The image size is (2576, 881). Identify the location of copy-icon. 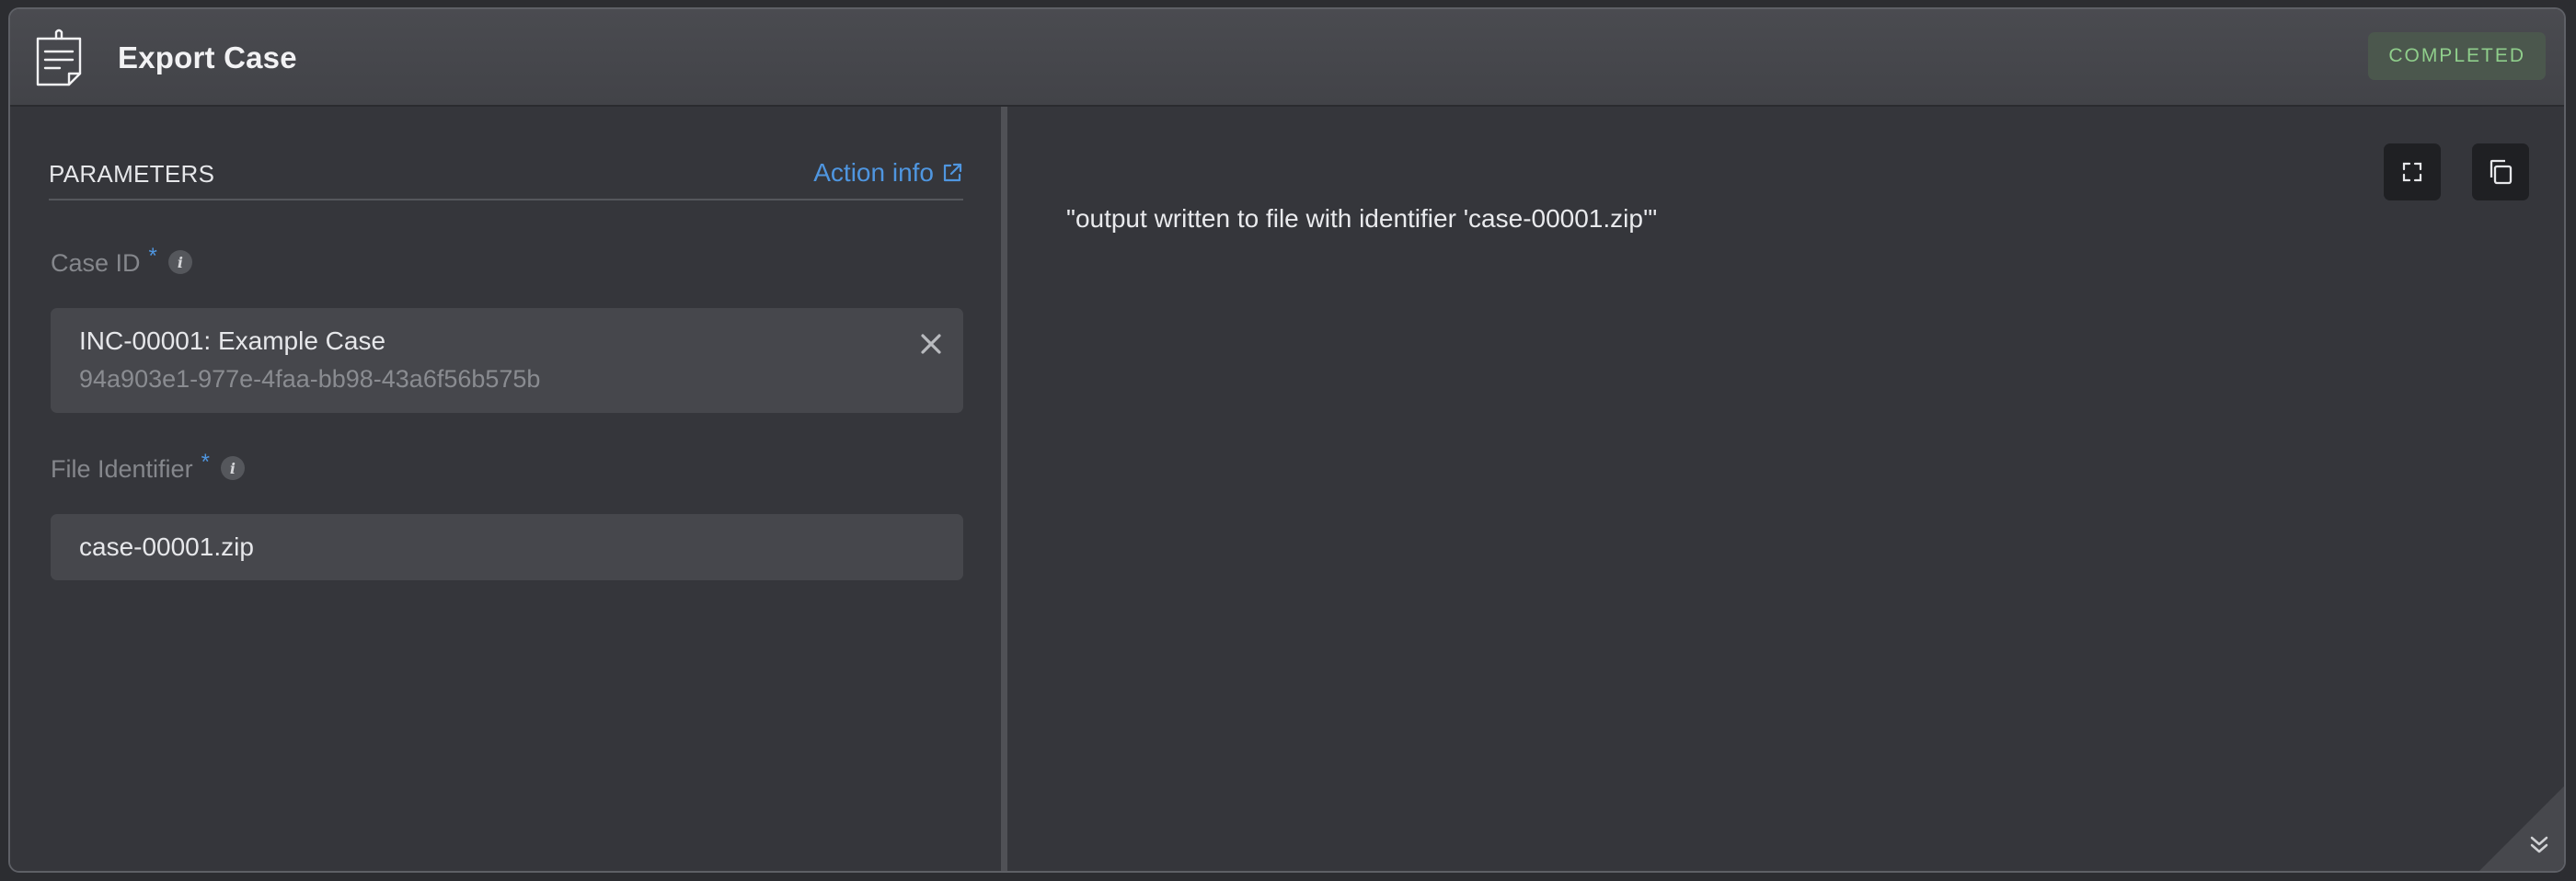
(2501, 172).